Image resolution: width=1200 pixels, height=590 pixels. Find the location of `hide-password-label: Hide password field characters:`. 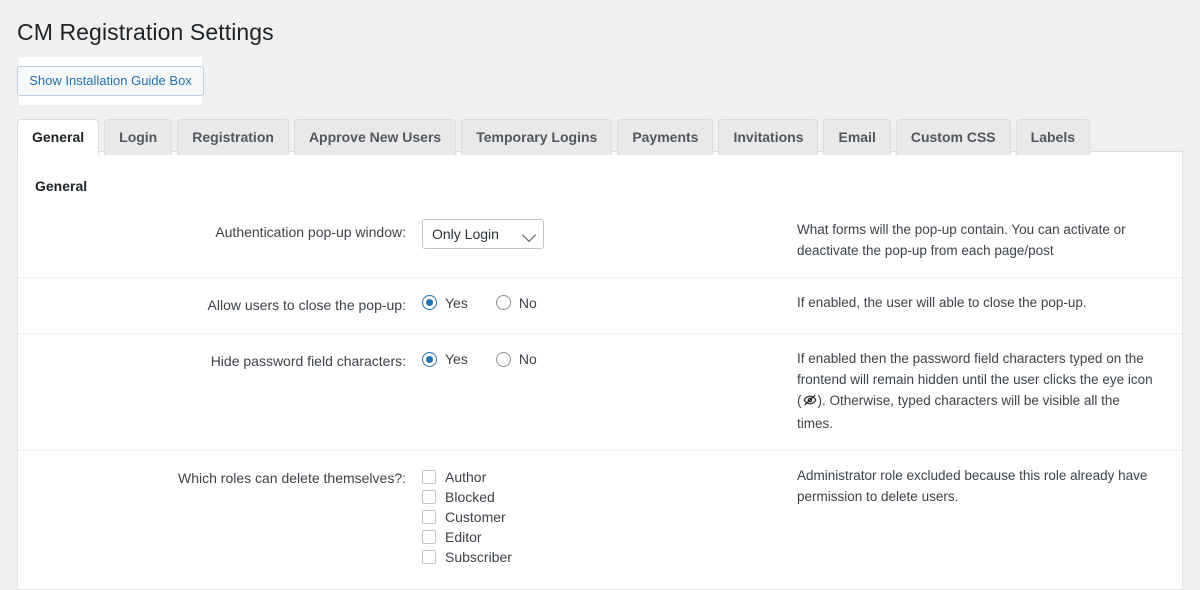

hide-password-label: Hide password field characters: is located at coordinates (308, 361).